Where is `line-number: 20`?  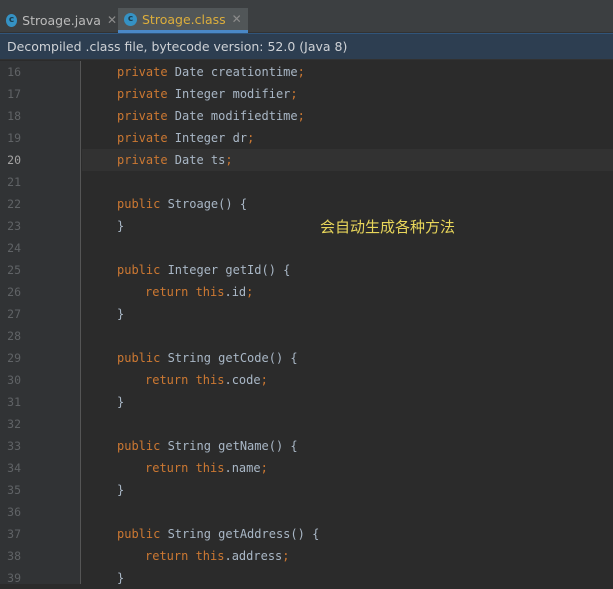
line-number: 20 is located at coordinates (14, 160).